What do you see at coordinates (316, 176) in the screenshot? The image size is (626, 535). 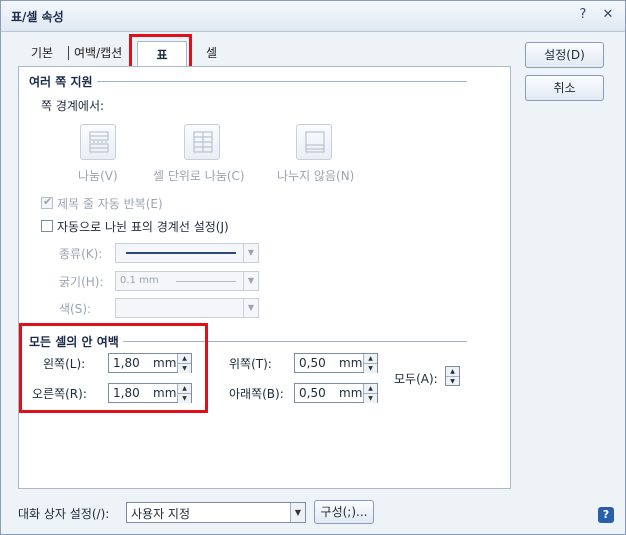 I see `no-split-label: 나누지 않음(N)` at bounding box center [316, 176].